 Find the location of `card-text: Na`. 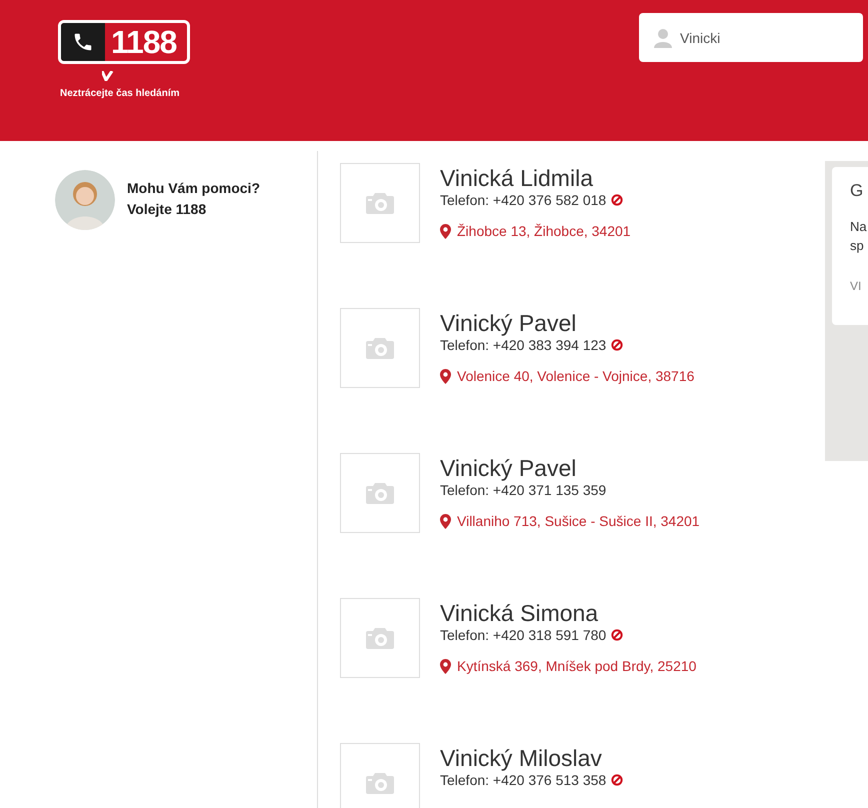

card-text: Na is located at coordinates (859, 227).